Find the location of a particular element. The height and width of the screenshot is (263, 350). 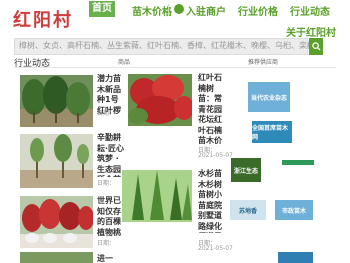

site-logo: 红阳村 is located at coordinates (43, 19).